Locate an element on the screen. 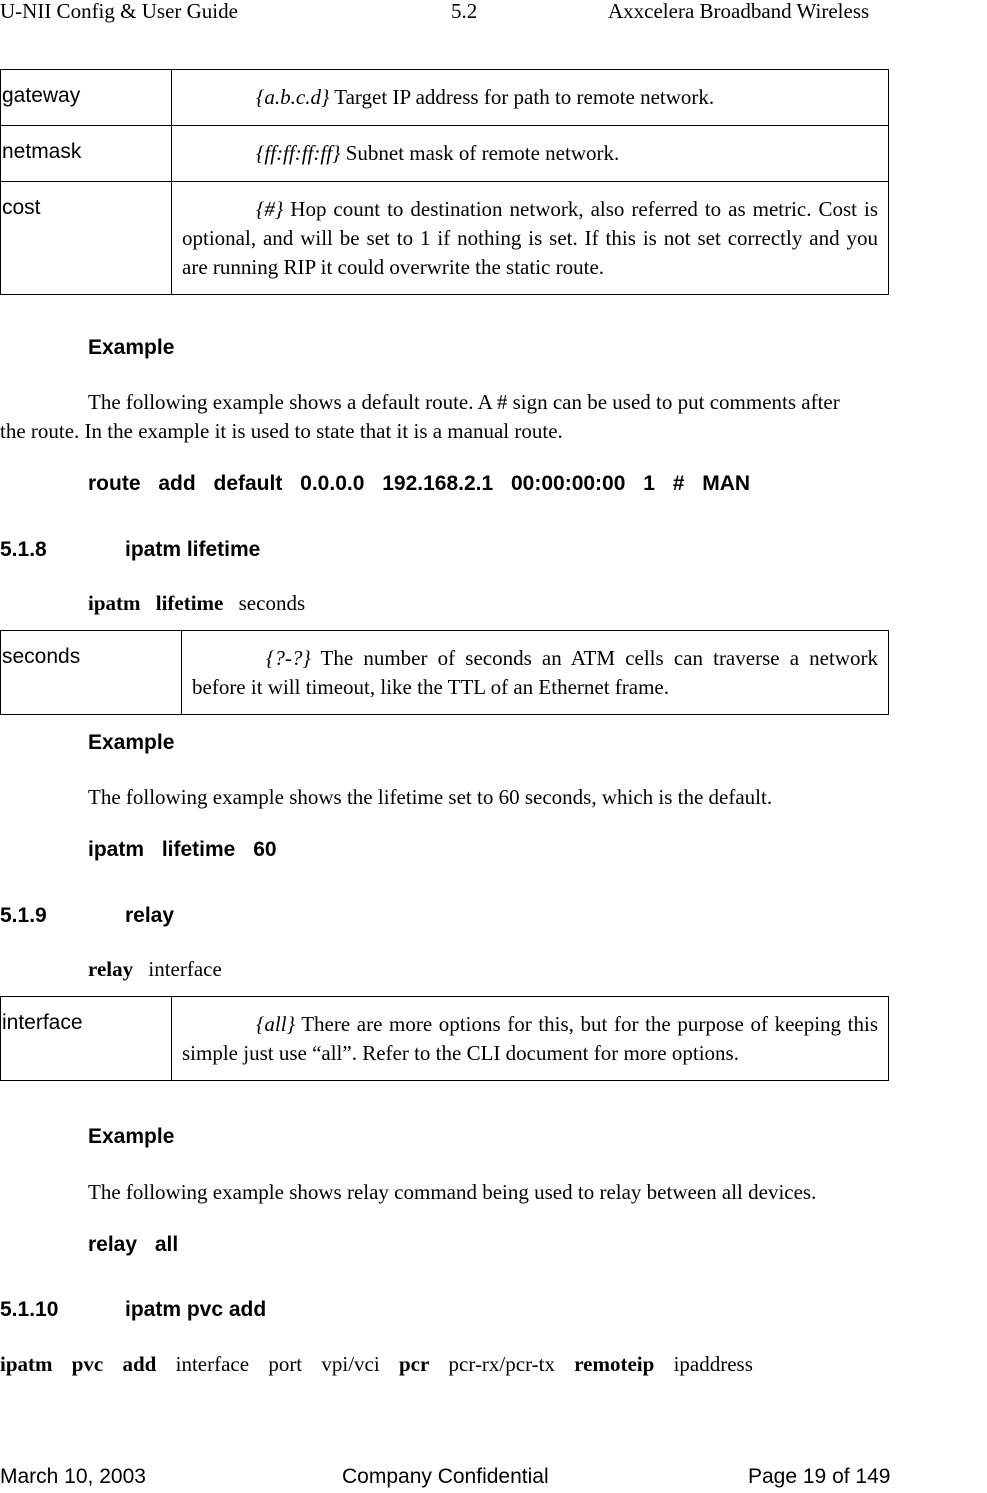  example-command: relay all is located at coordinates (133, 1244).